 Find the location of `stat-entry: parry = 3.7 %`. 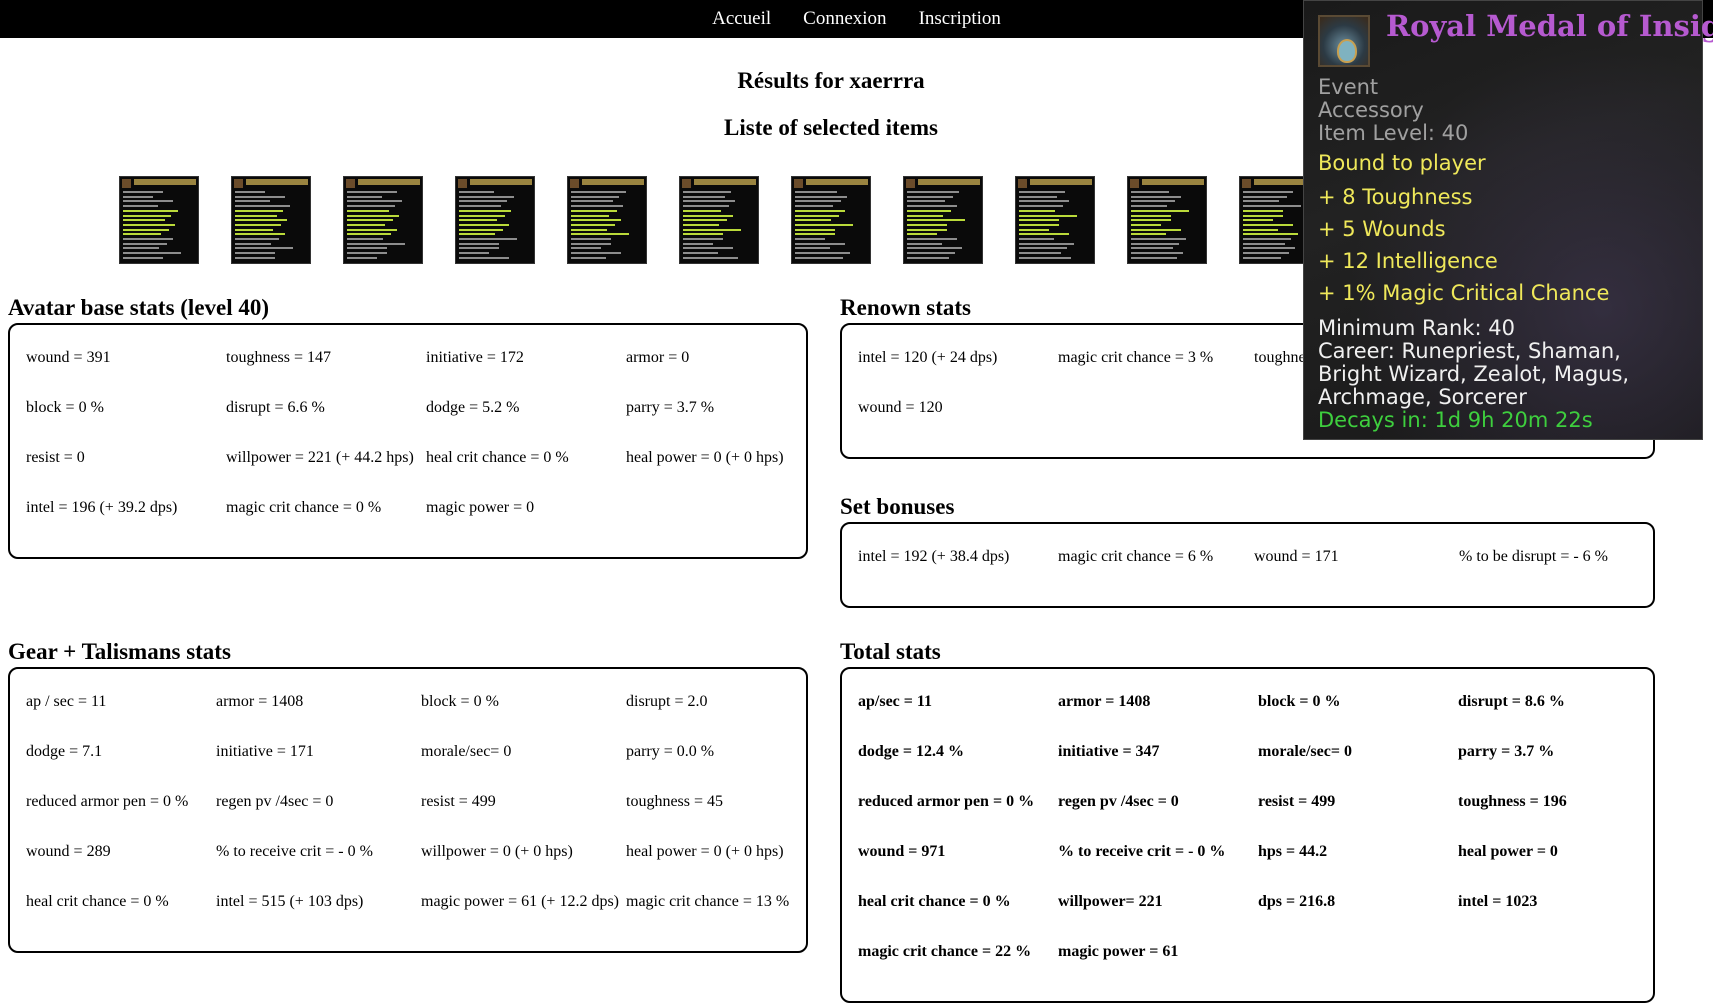

stat-entry: parry = 3.7 % is located at coordinates (1506, 751).